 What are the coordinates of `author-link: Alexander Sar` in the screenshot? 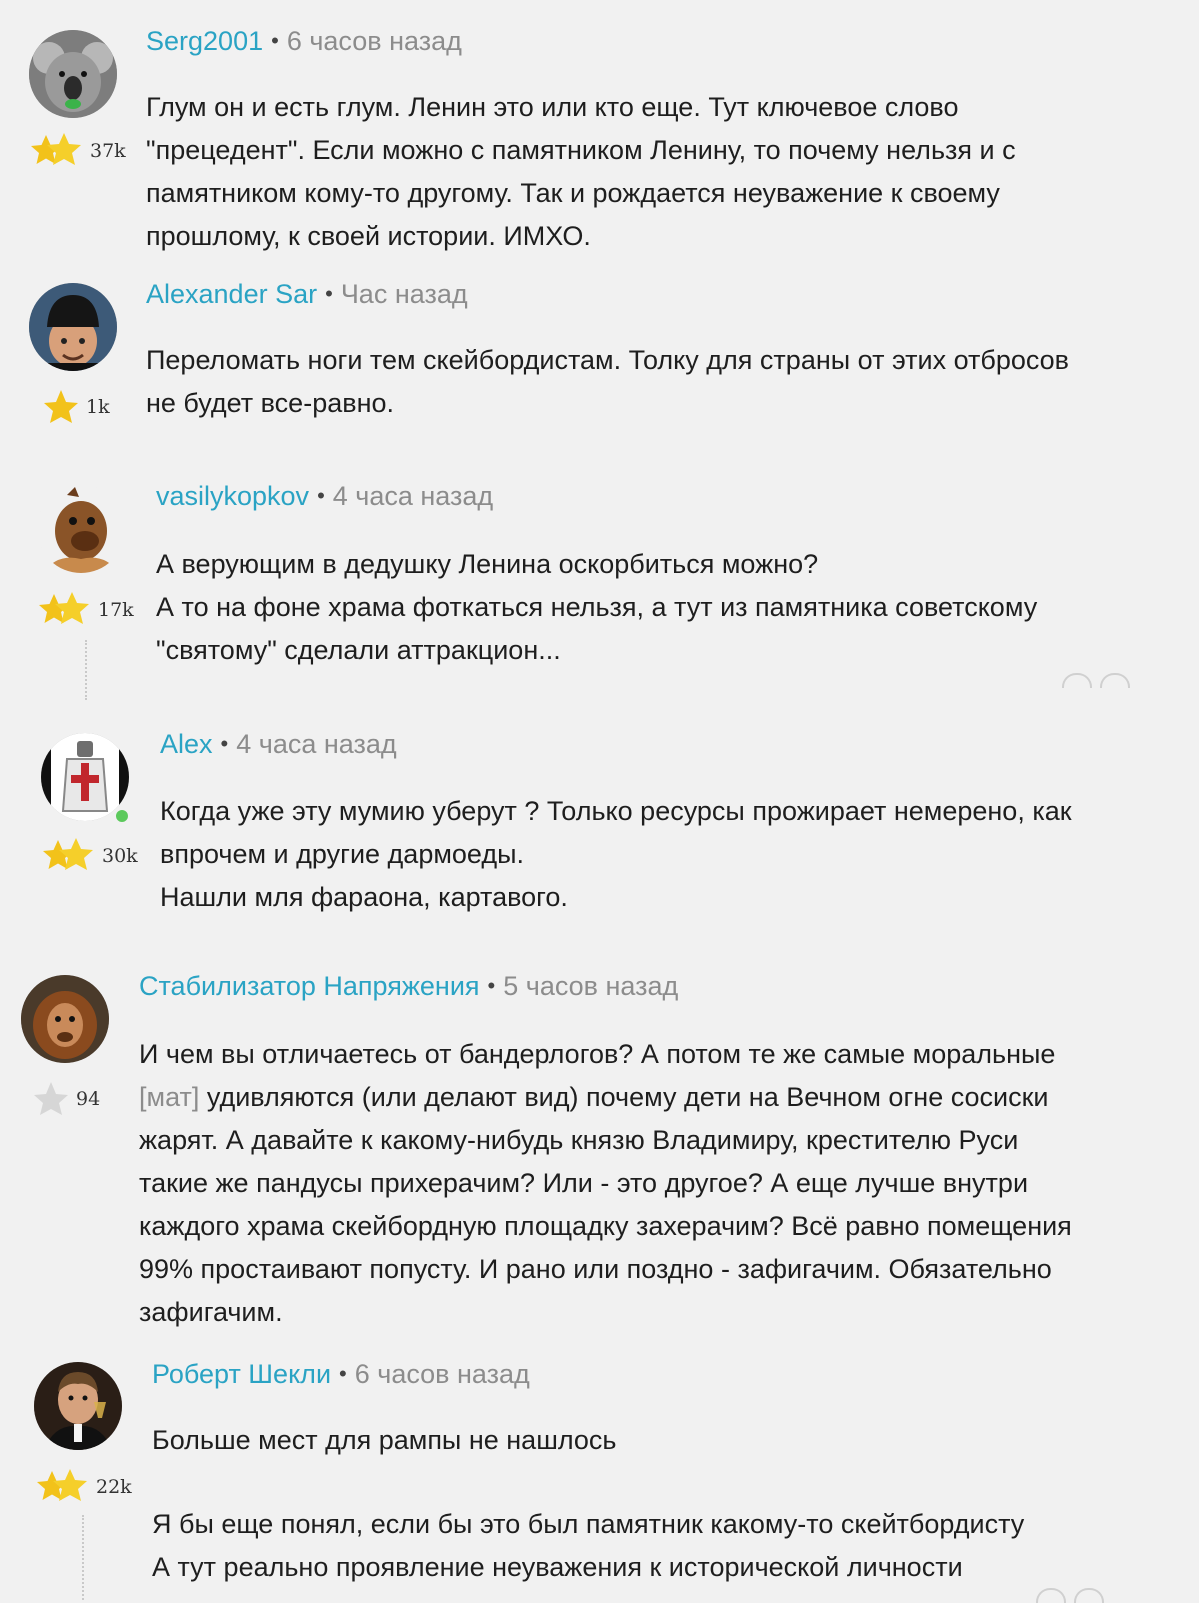 It's located at (231, 294).